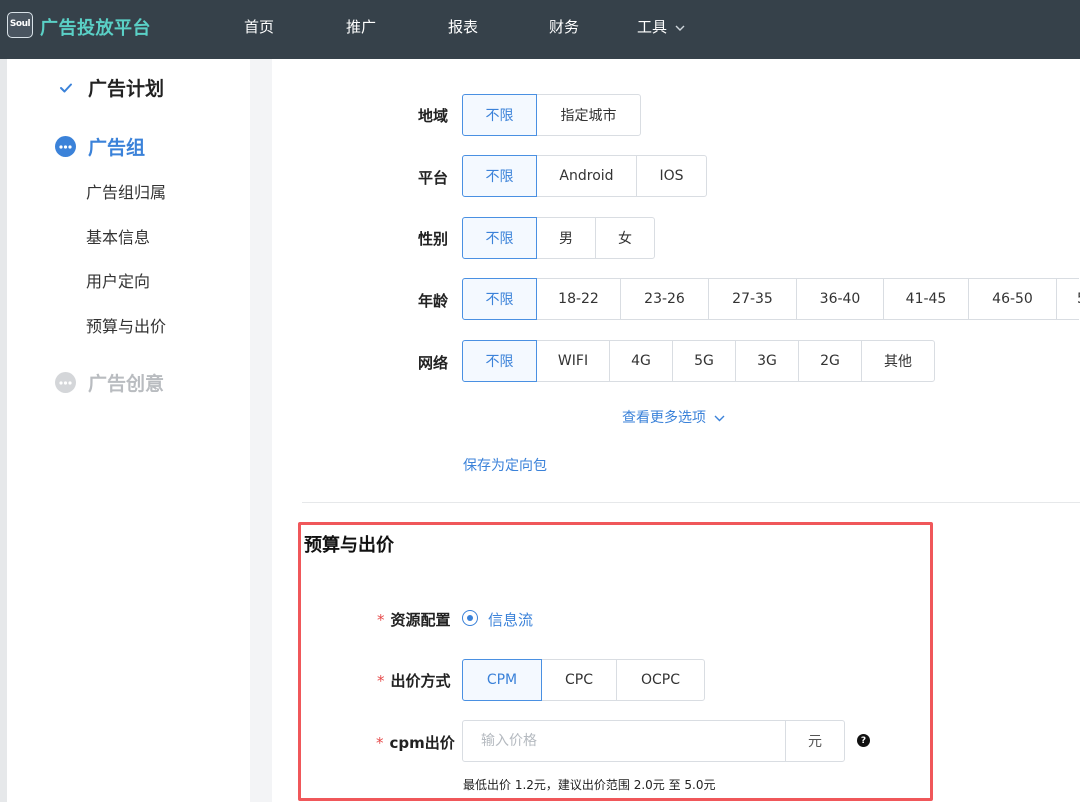 The height and width of the screenshot is (802, 1080). I want to click on network-selector: 不限 WIFI 4G 5G 3G 2G 其他, so click(698, 361).